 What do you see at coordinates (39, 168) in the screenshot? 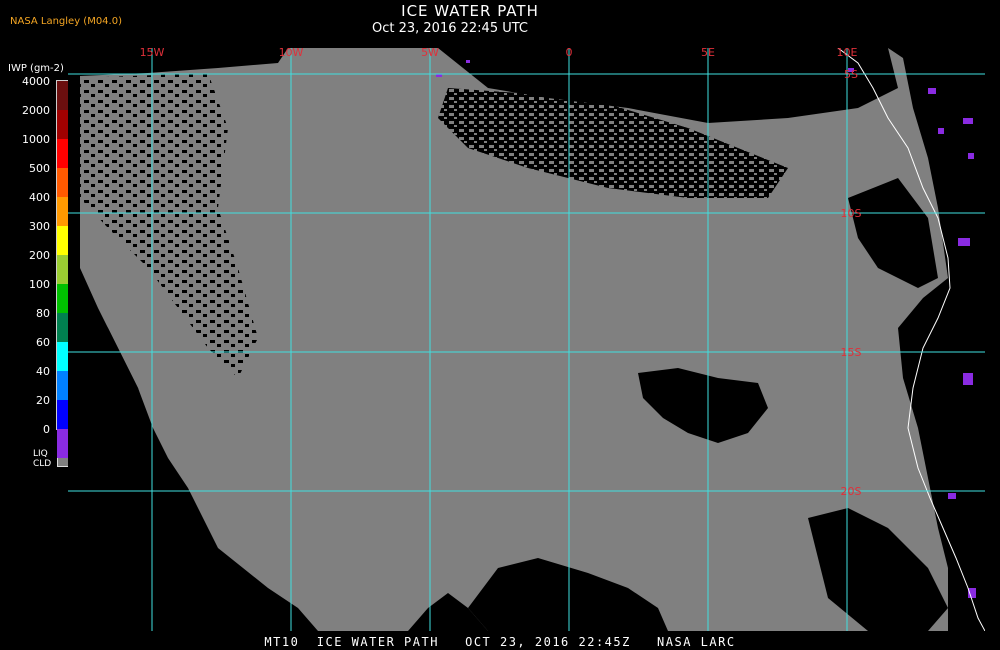
I see `legend-label-500: 500` at bounding box center [39, 168].